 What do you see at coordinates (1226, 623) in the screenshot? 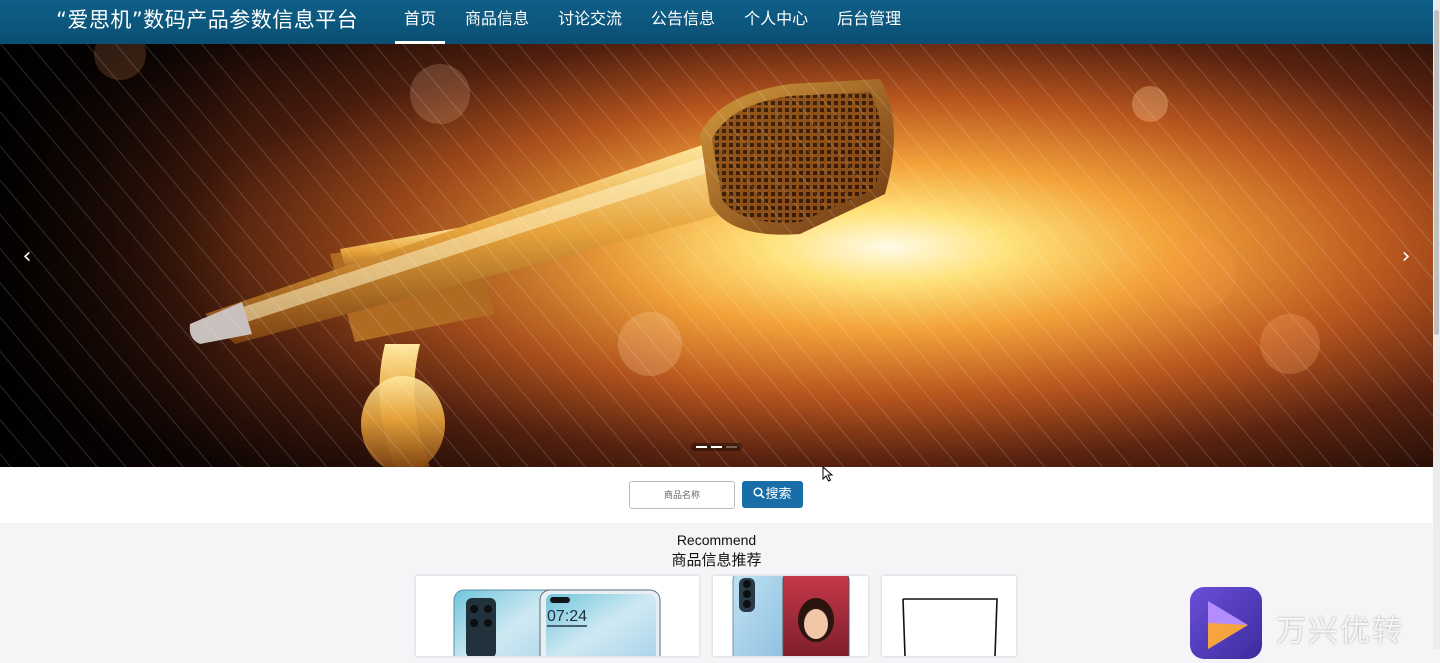
I see `play-logo-icon` at bounding box center [1226, 623].